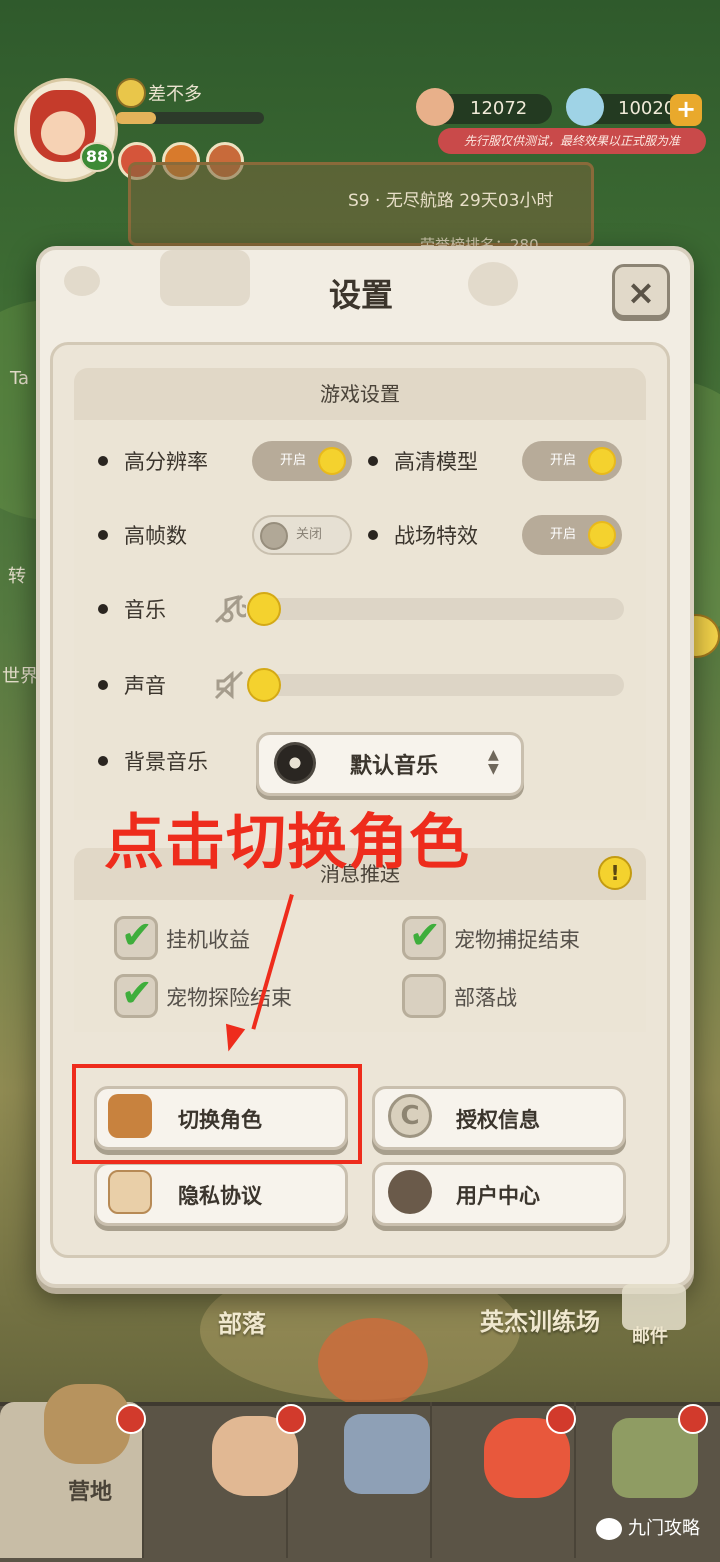 The width and height of the screenshot is (720, 1562). I want to click on bgm-select-value: 默认音乐, so click(394, 766).